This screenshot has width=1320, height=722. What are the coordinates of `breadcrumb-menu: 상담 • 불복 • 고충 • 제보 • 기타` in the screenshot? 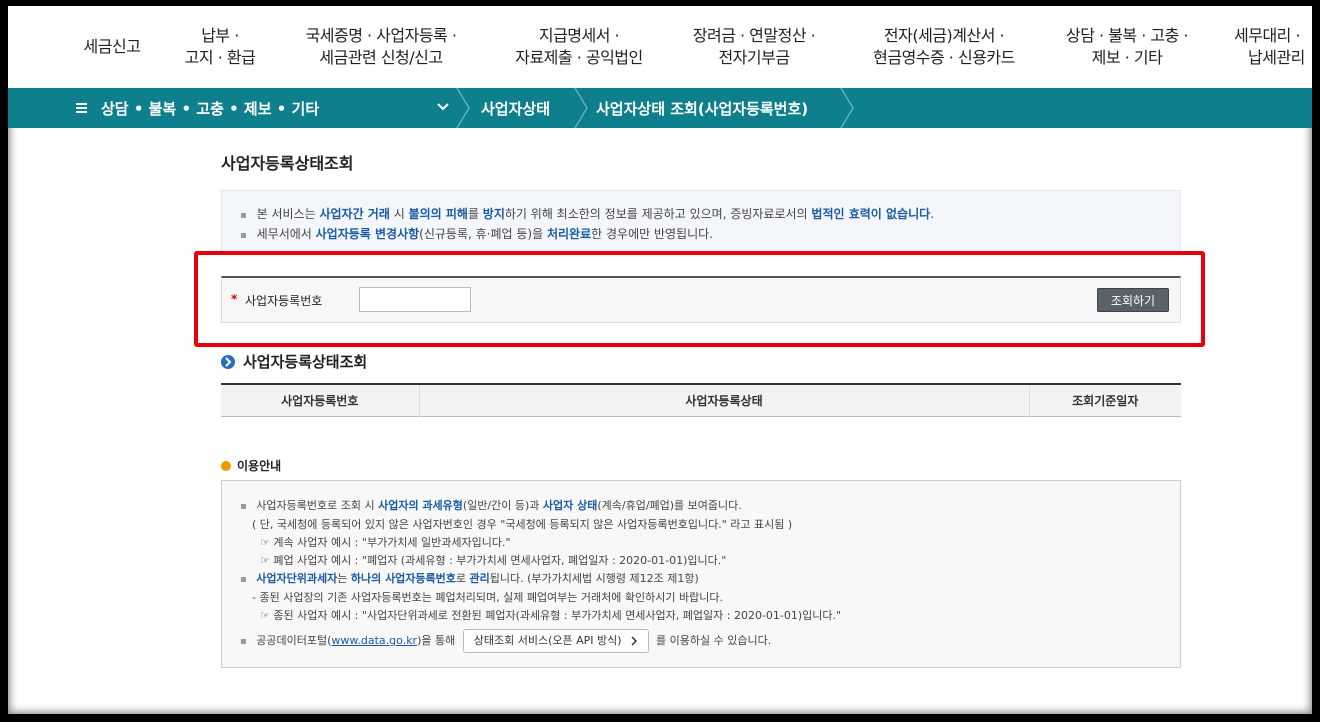 It's located at (210, 108).